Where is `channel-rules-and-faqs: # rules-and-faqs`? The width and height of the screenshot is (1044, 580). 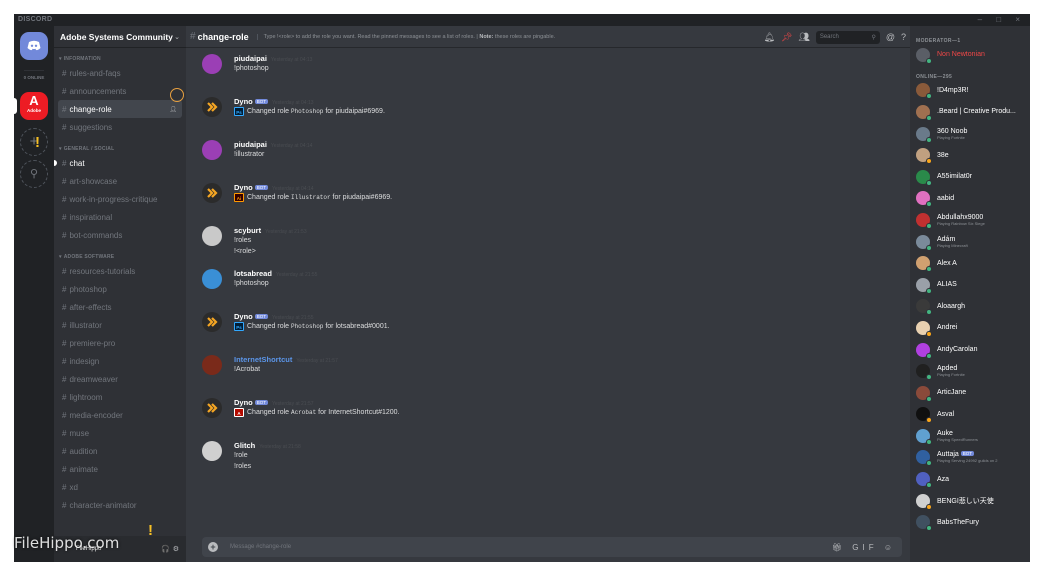 channel-rules-and-faqs: # rules-and-faqs is located at coordinates (120, 73).